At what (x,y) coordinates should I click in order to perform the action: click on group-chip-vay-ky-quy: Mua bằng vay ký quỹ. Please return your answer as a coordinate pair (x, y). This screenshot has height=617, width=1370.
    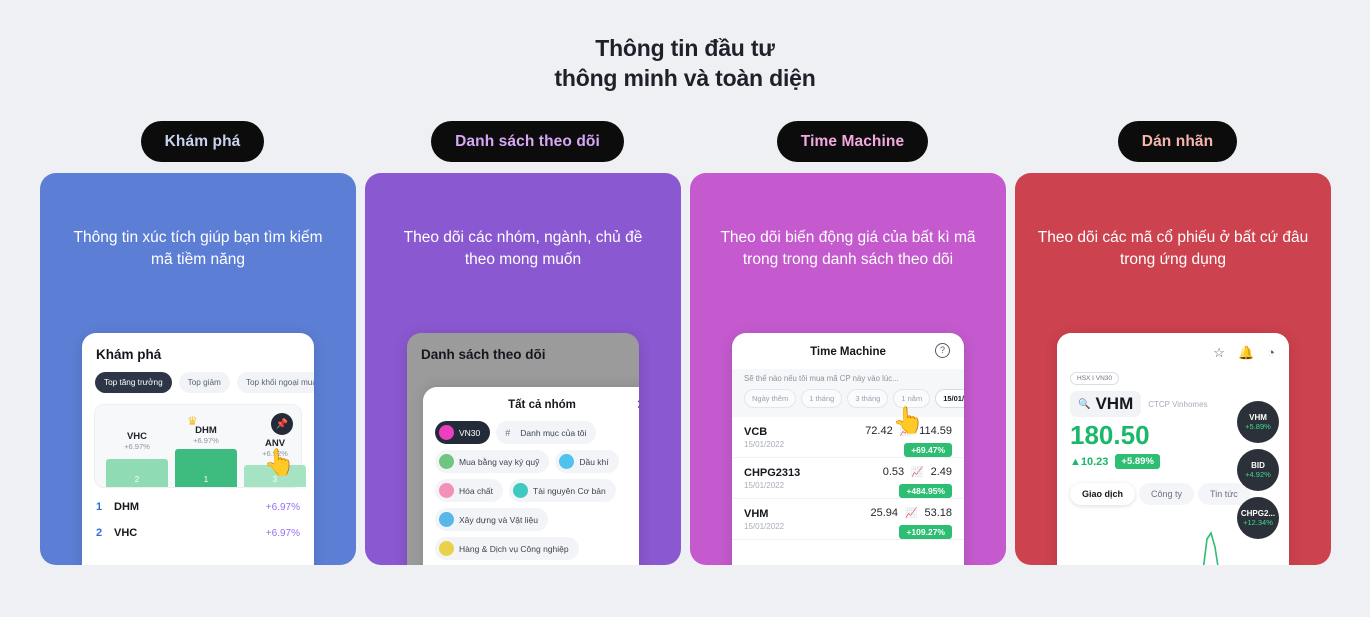
    Looking at the image, I should click on (492, 461).